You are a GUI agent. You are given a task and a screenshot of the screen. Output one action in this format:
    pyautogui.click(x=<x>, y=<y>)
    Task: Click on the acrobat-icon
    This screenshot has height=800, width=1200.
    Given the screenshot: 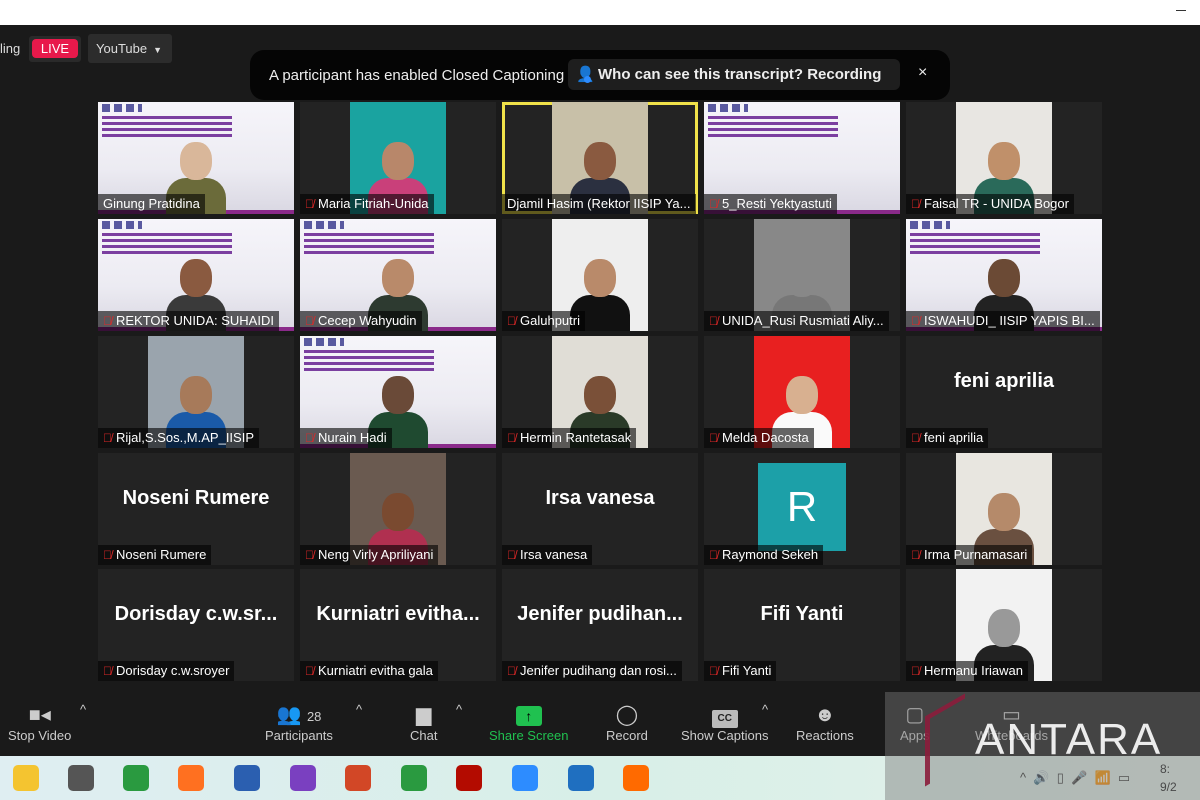 What is the action you would take?
    pyautogui.click(x=469, y=778)
    